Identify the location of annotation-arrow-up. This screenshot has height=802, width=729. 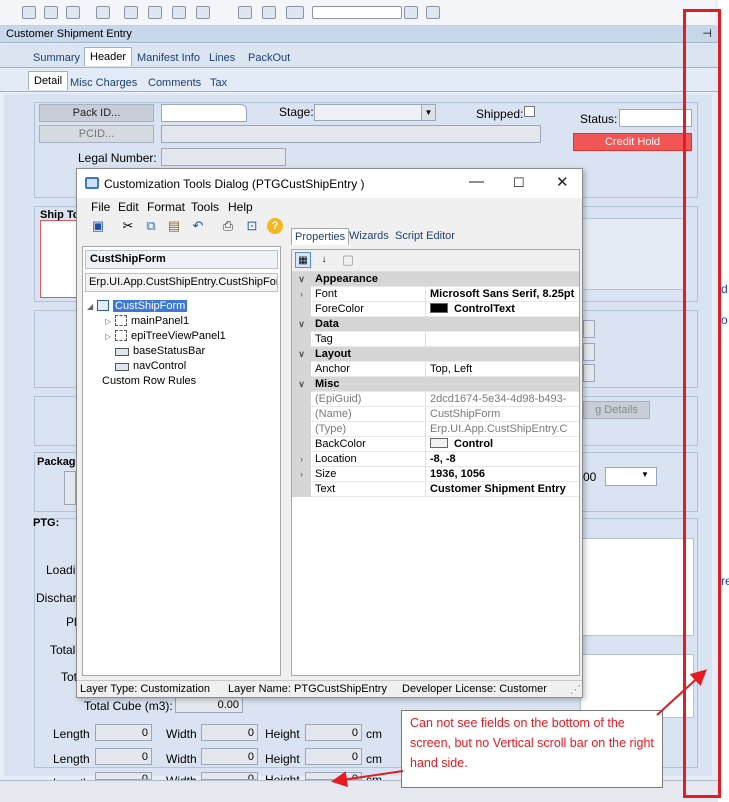
(681, 692).